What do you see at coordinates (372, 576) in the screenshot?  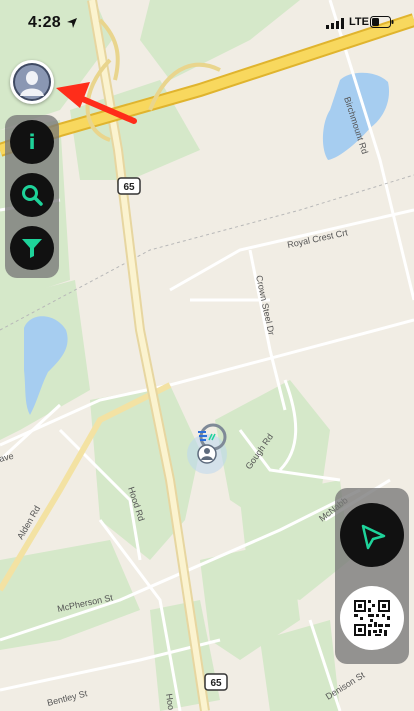 I see `right-control-panel` at bounding box center [372, 576].